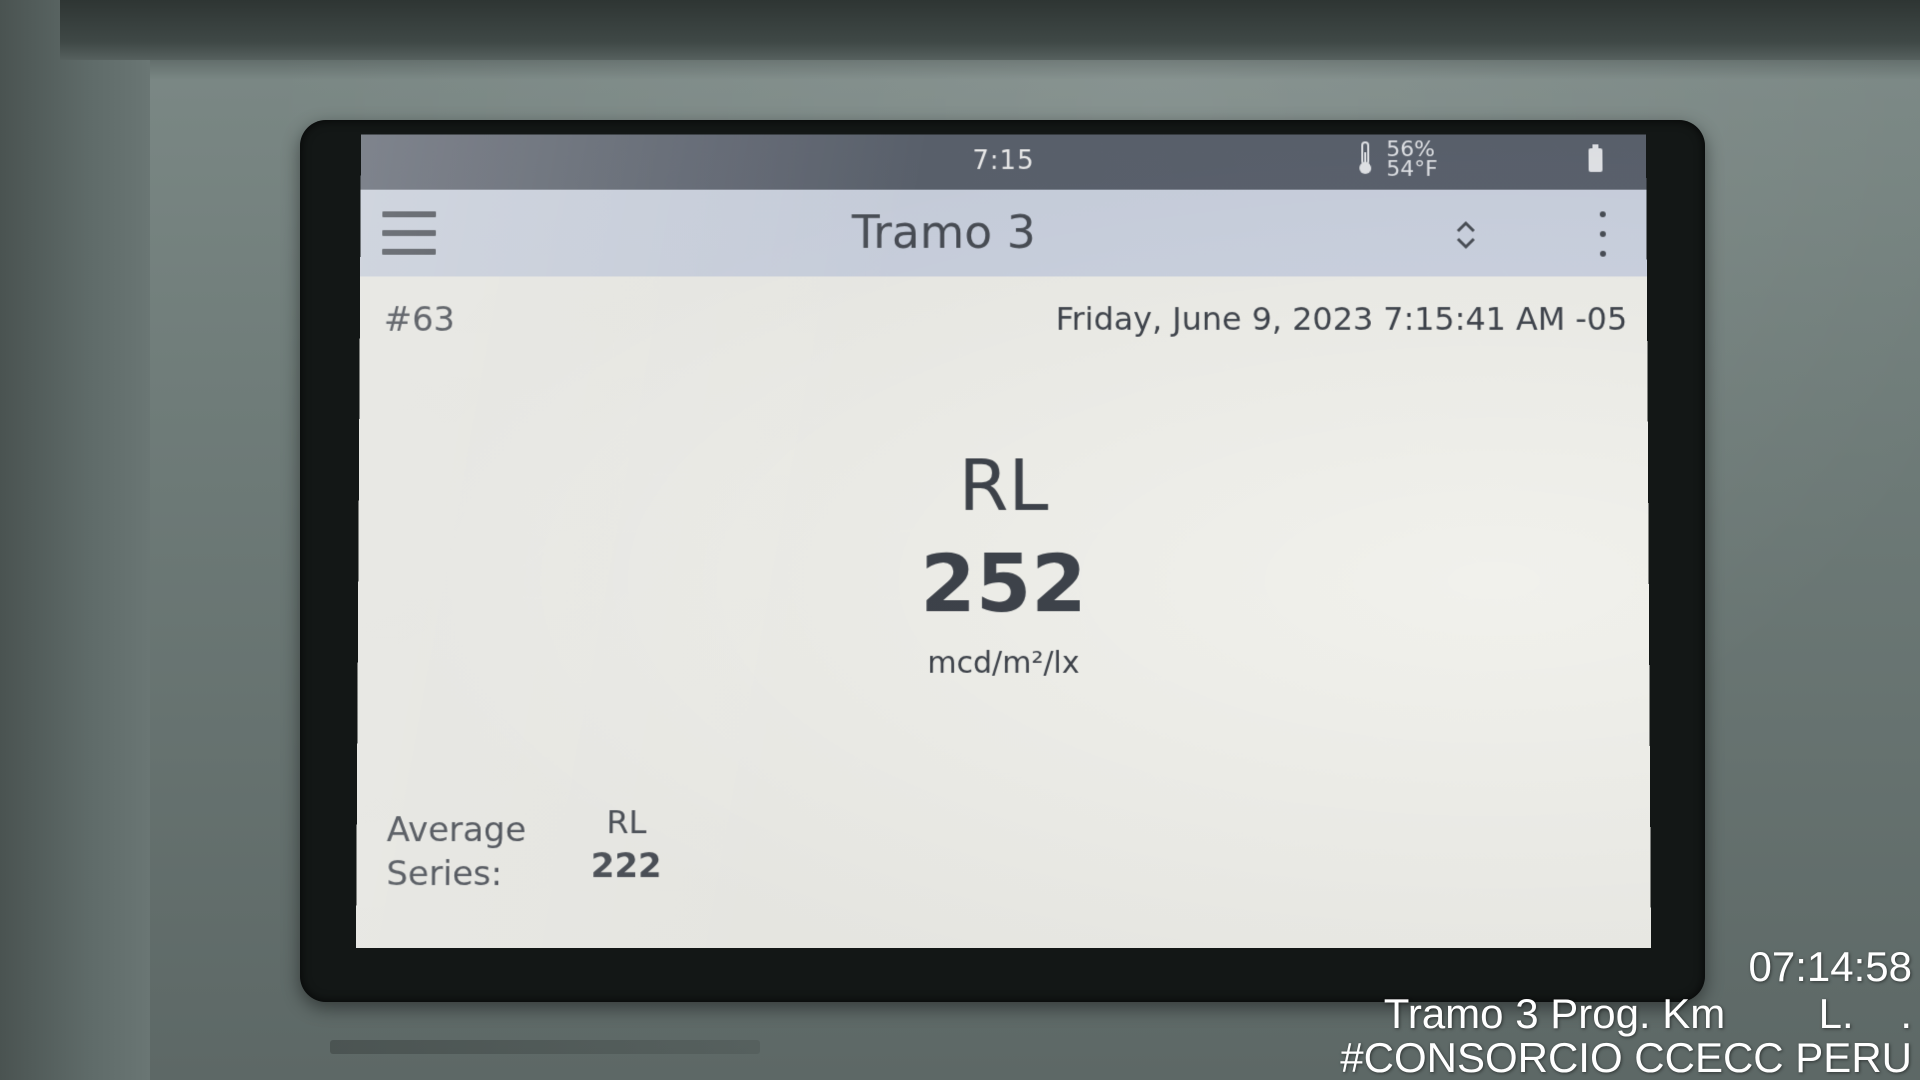 The width and height of the screenshot is (1920, 1080). Describe the element at coordinates (1626, 1014) in the screenshot. I see `watermark-location: Tramo 3 Prog. Km L. .` at that location.